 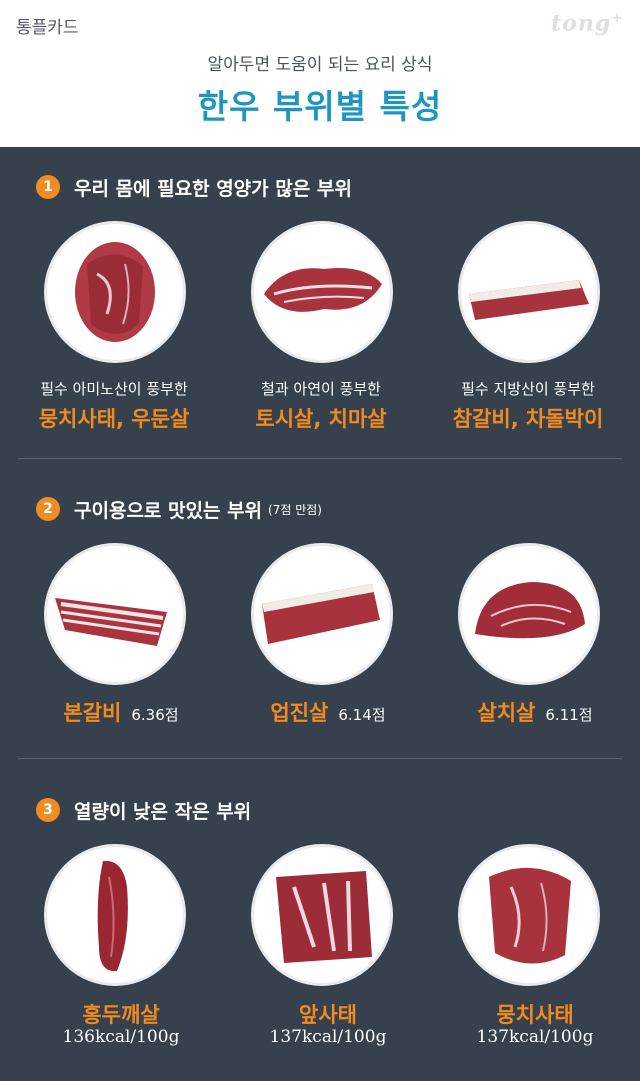 I want to click on cut-score: 6.11점, so click(x=569, y=715).